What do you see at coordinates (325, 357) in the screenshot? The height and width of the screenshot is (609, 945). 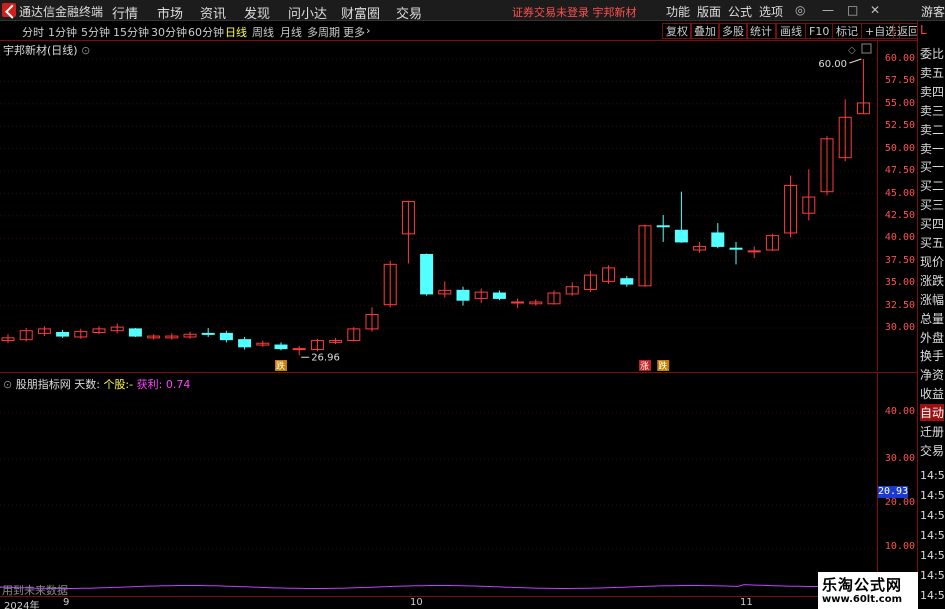 I see `low-label: 26.96` at bounding box center [325, 357].